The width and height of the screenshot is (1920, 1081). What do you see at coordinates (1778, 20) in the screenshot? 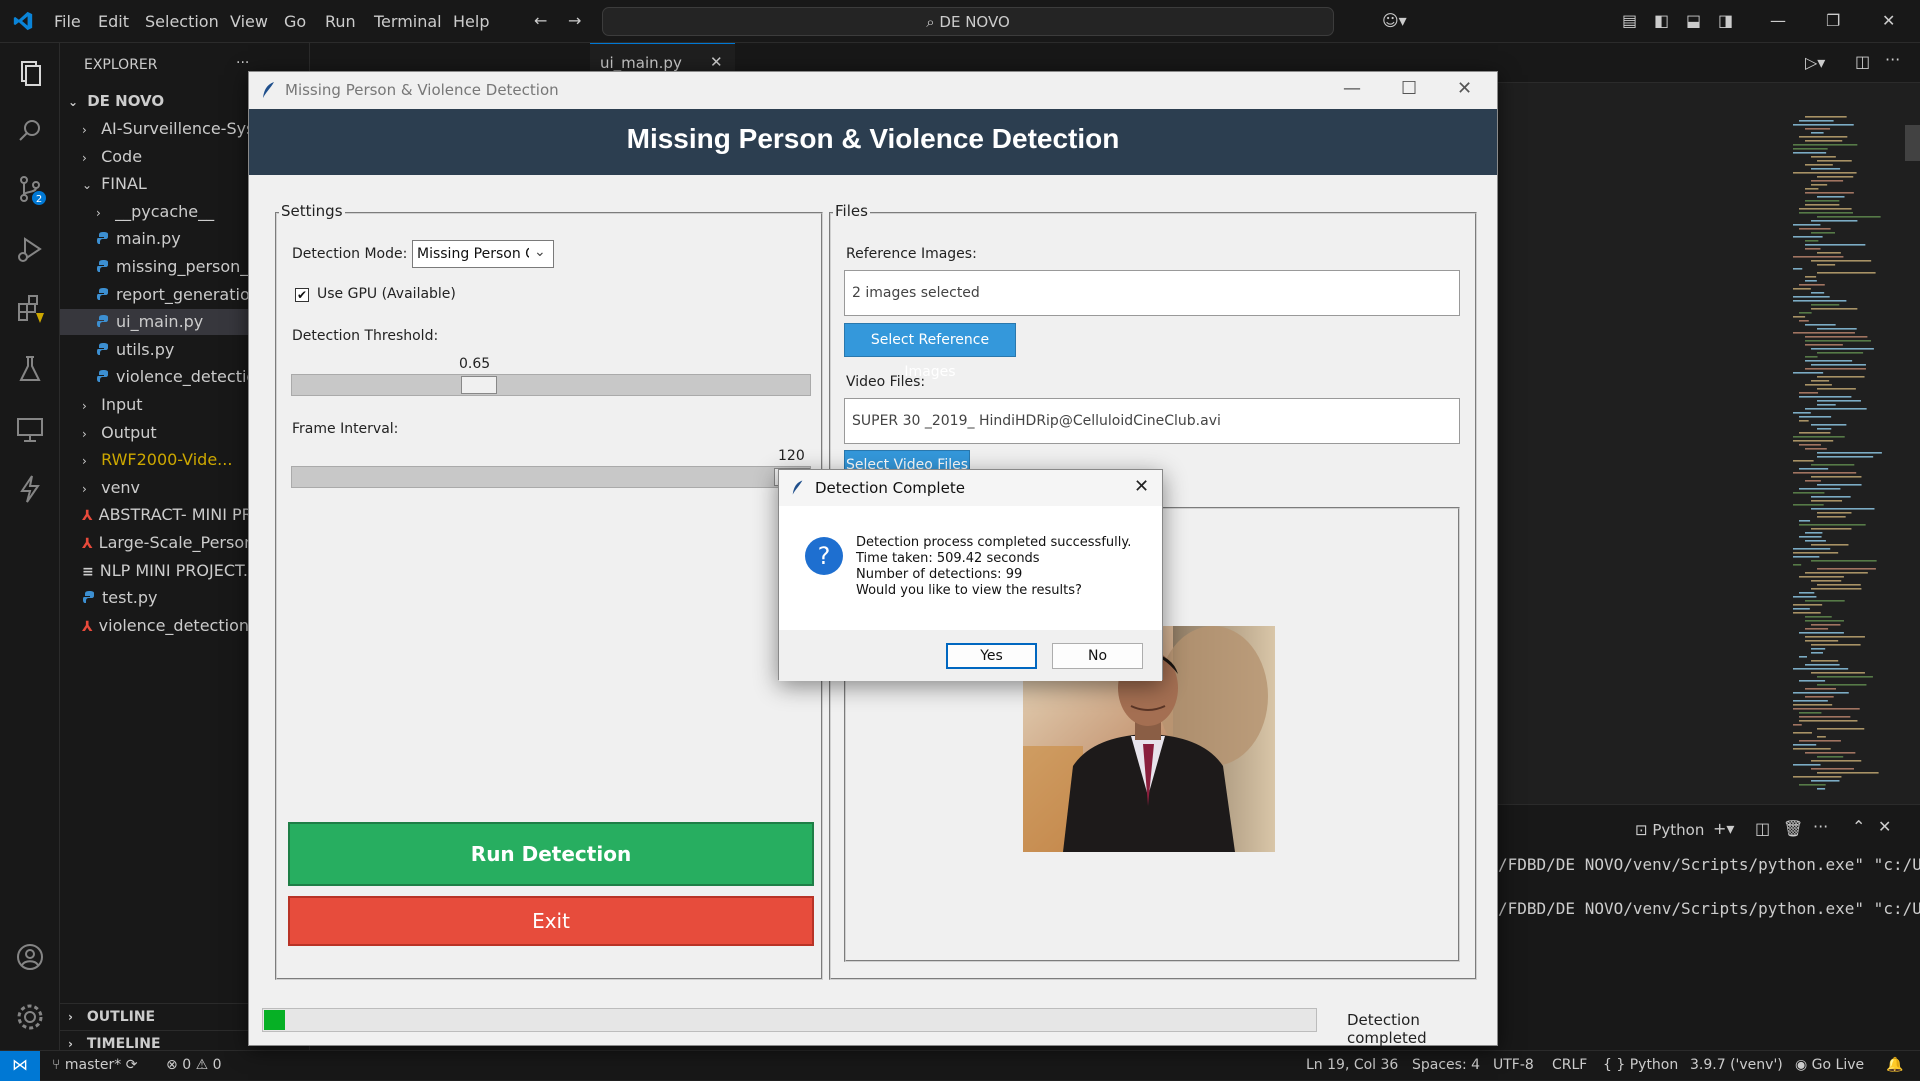
I see `minimize-icon: —` at bounding box center [1778, 20].